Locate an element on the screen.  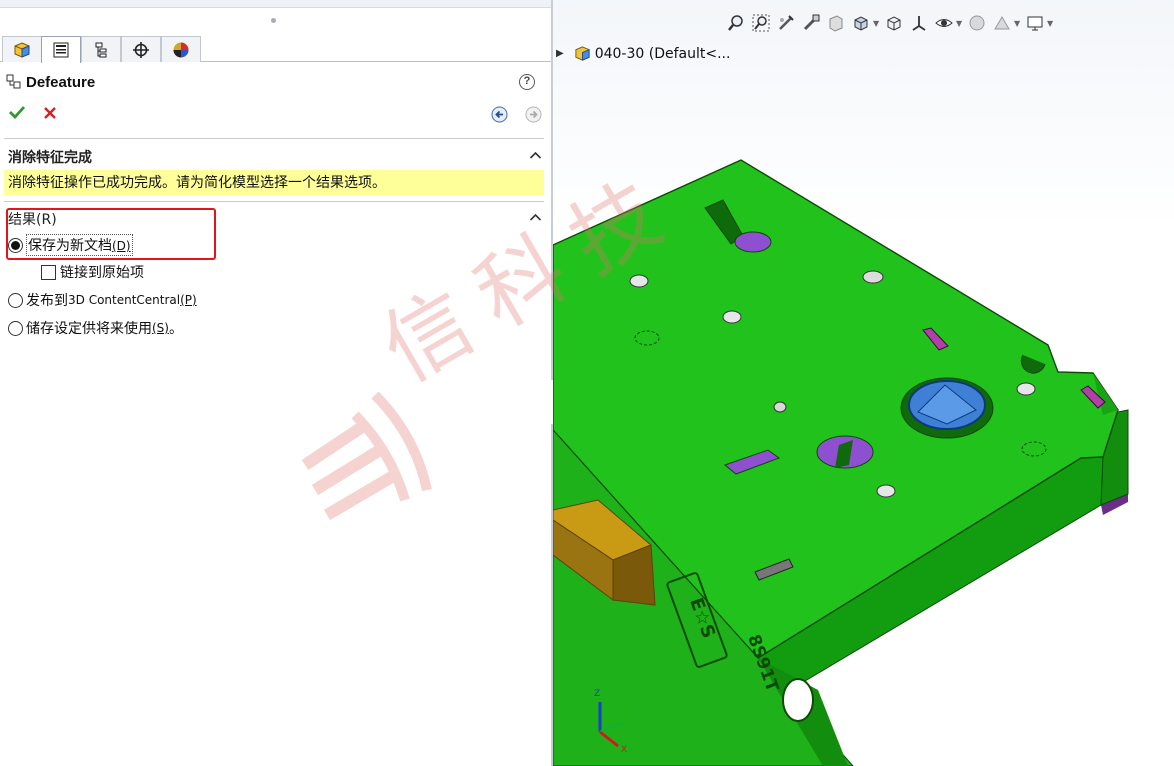
tab-configuration-manager is located at coordinates (101, 49).